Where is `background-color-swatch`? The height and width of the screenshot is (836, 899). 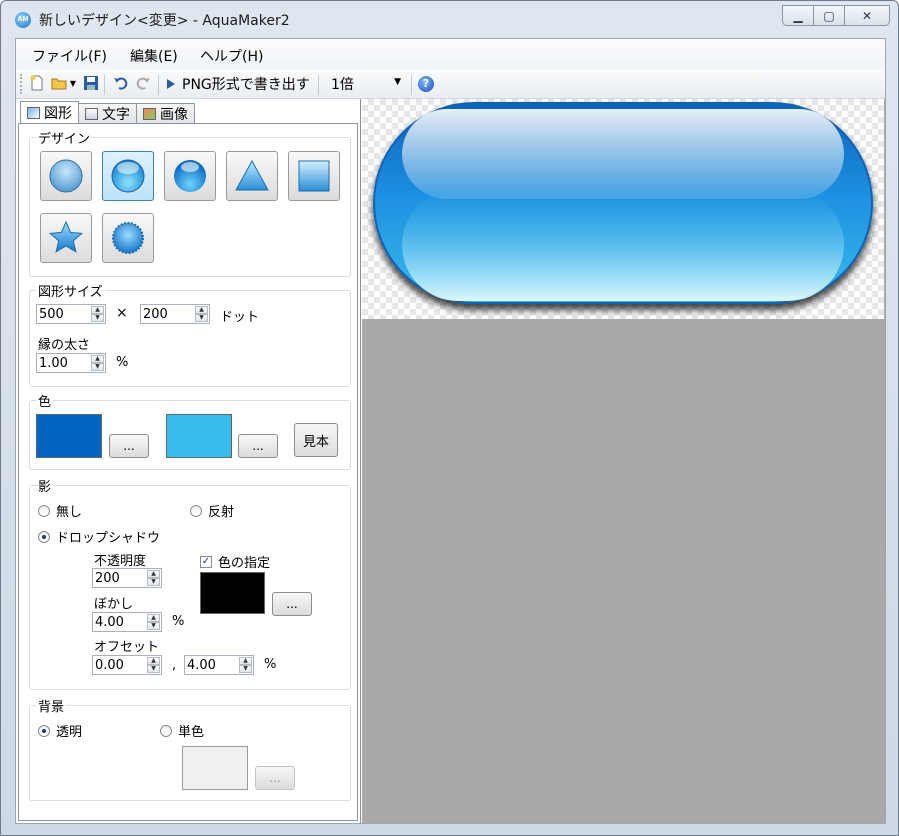
background-color-swatch is located at coordinates (215, 768).